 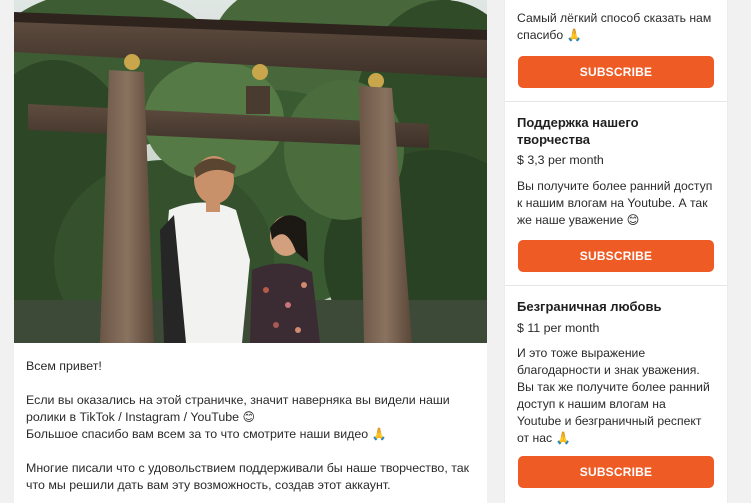 What do you see at coordinates (549, 35) in the screenshot?
I see `tier-description-line: спасибо 🙏` at bounding box center [549, 35].